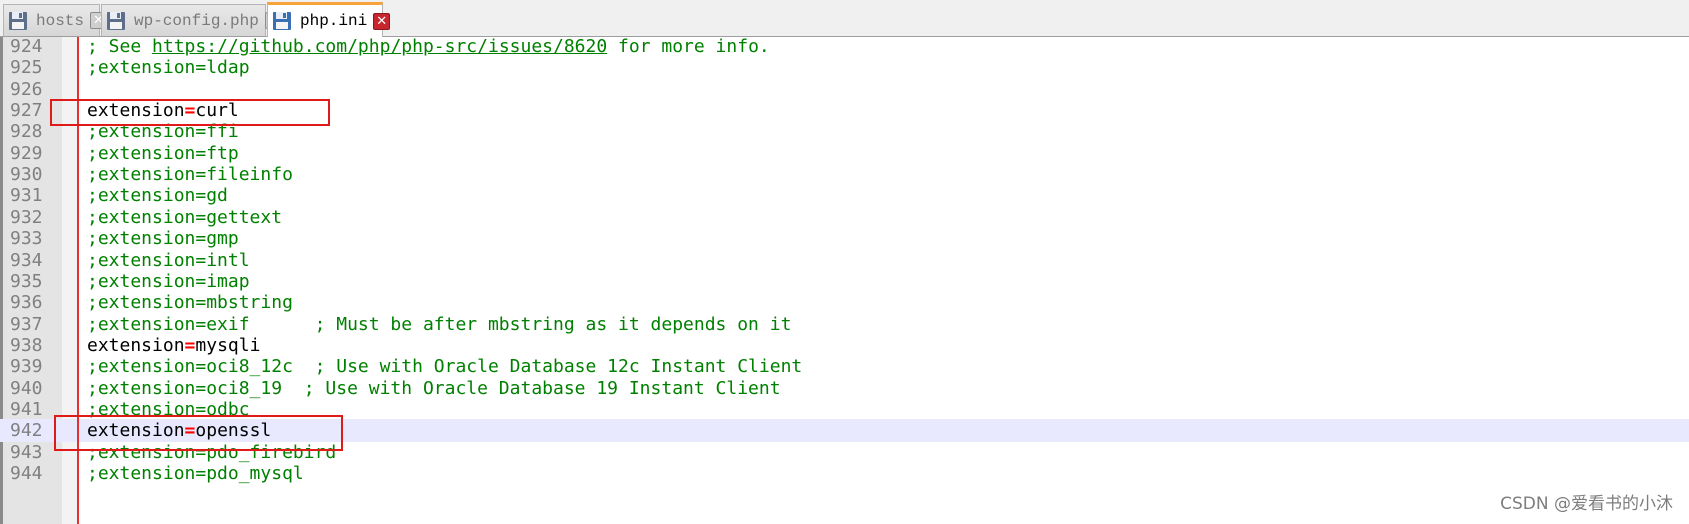 This screenshot has height=524, width=1689. What do you see at coordinates (190, 345) in the screenshot?
I see `code-token: =` at bounding box center [190, 345].